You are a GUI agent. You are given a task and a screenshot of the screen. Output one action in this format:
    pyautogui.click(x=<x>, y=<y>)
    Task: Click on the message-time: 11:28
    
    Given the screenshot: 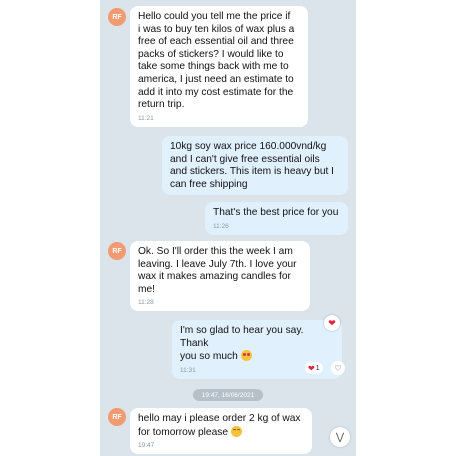 What is the action you would take?
    pyautogui.click(x=146, y=303)
    